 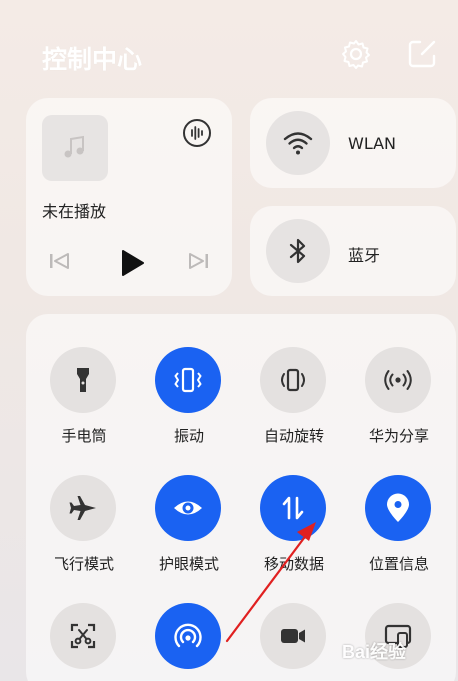 I want to click on huawei-share-toggle, so click(x=398, y=380).